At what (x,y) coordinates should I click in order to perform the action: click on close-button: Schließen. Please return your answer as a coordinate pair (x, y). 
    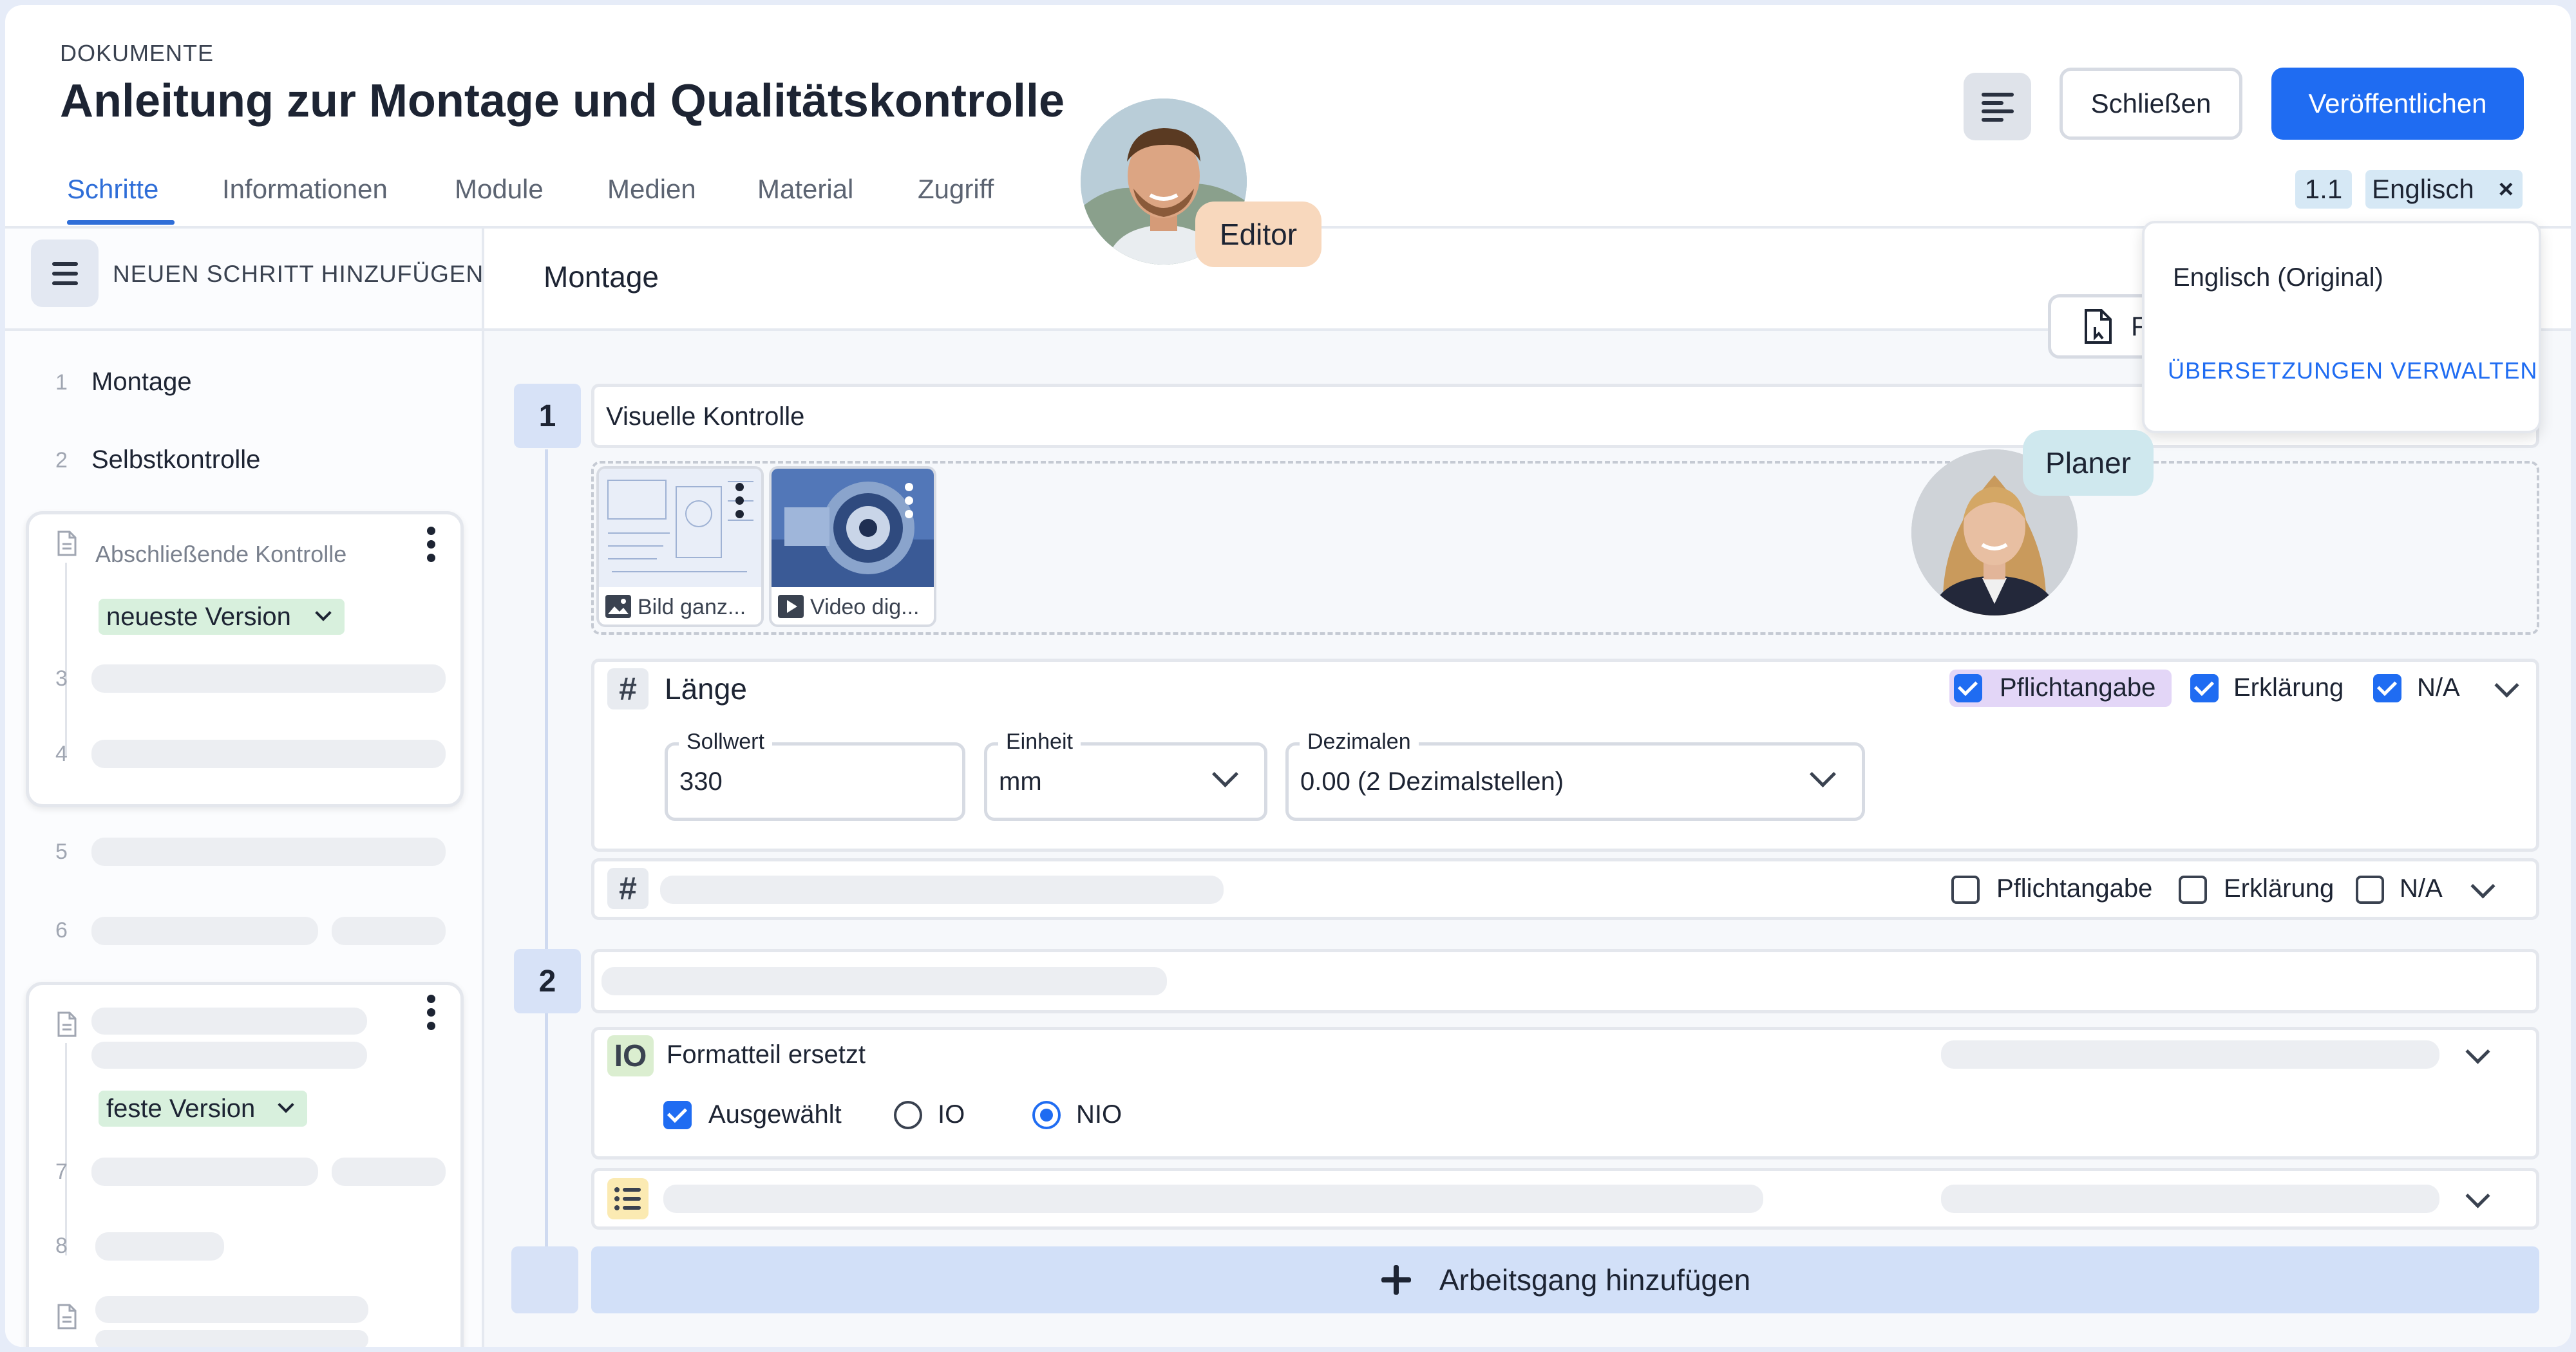
    Looking at the image, I should click on (2151, 104).